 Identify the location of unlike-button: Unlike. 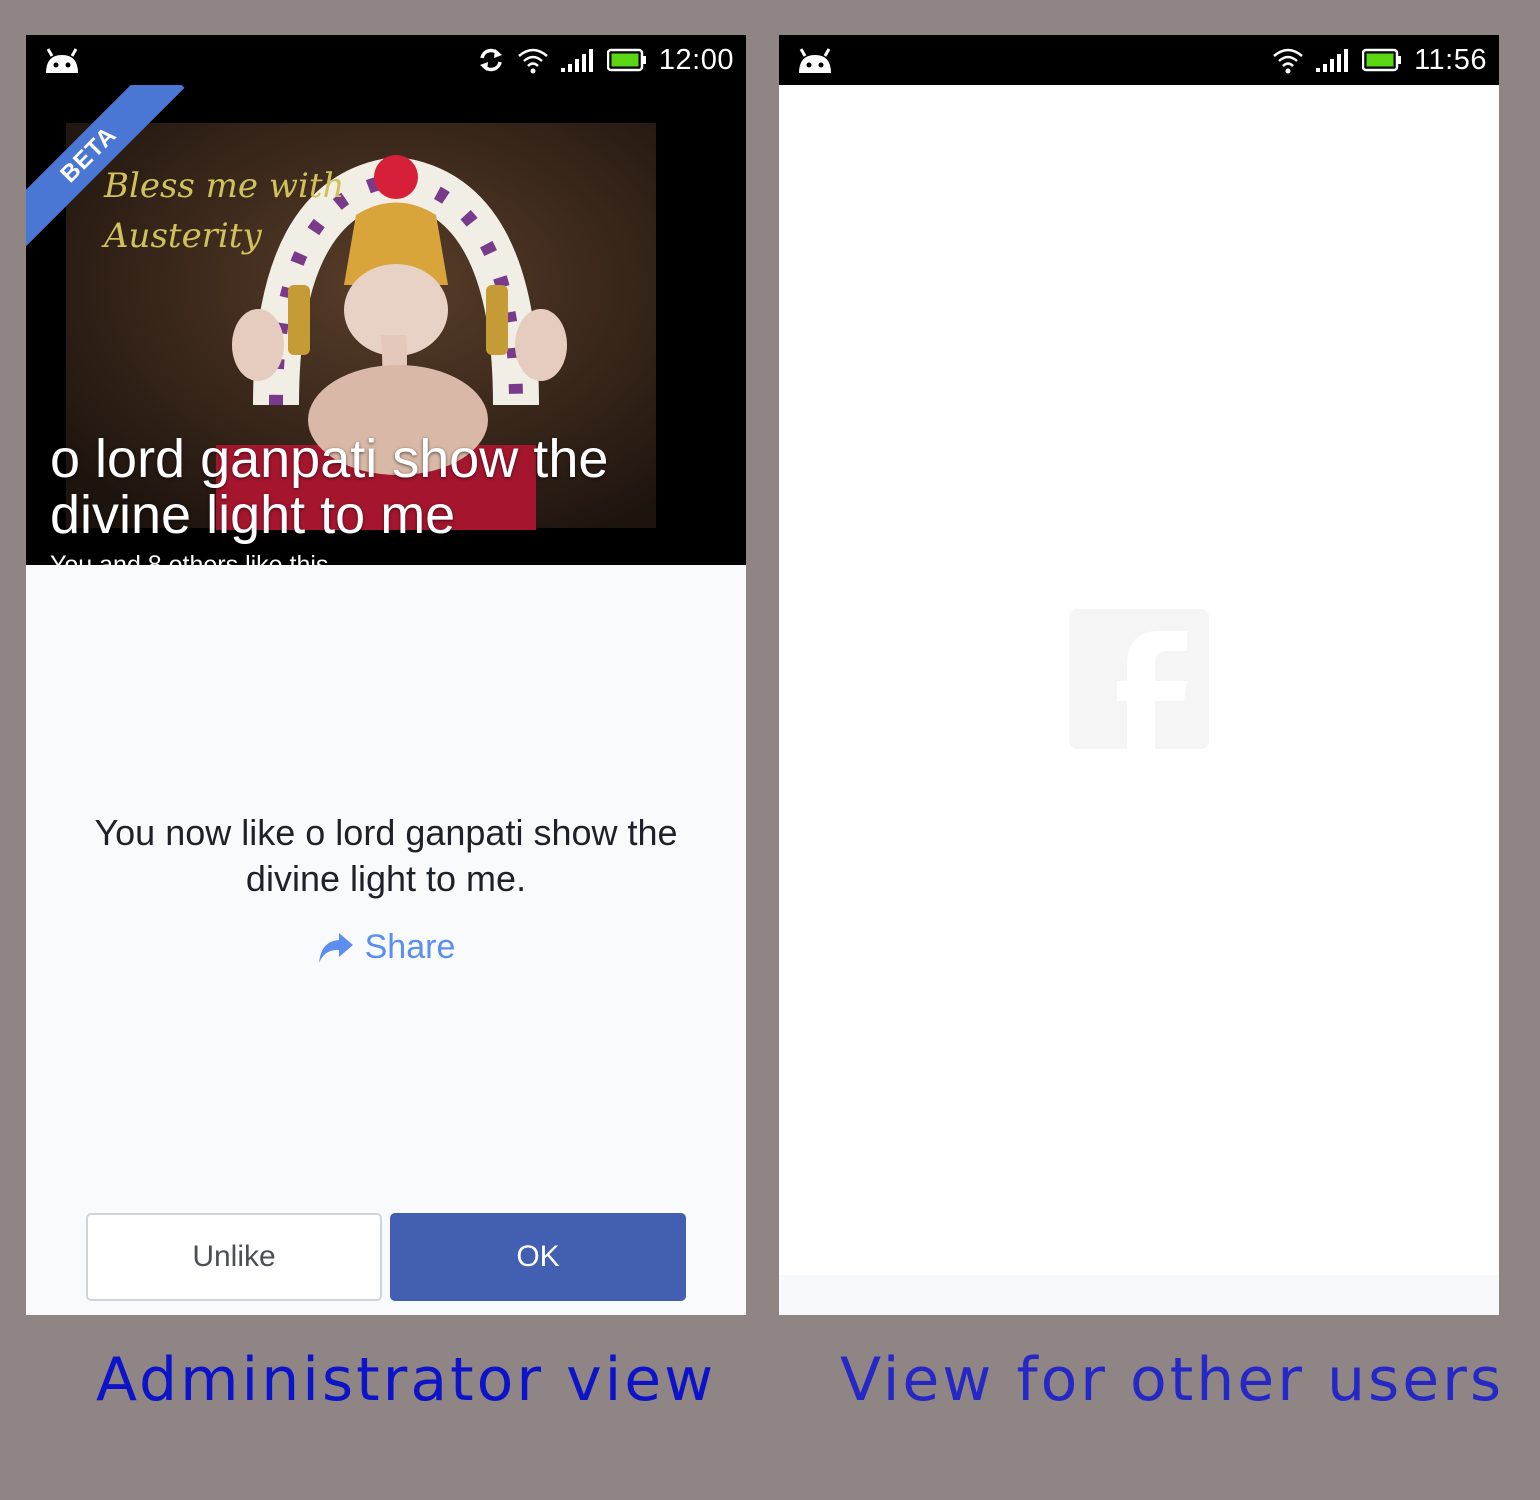
(234, 1257).